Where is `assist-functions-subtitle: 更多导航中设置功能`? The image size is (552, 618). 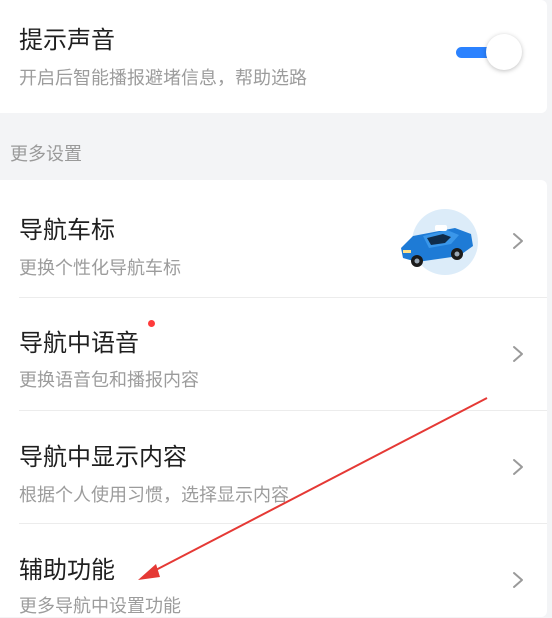
assist-functions-subtitle: 更多导航中设置功能 is located at coordinates (100, 606).